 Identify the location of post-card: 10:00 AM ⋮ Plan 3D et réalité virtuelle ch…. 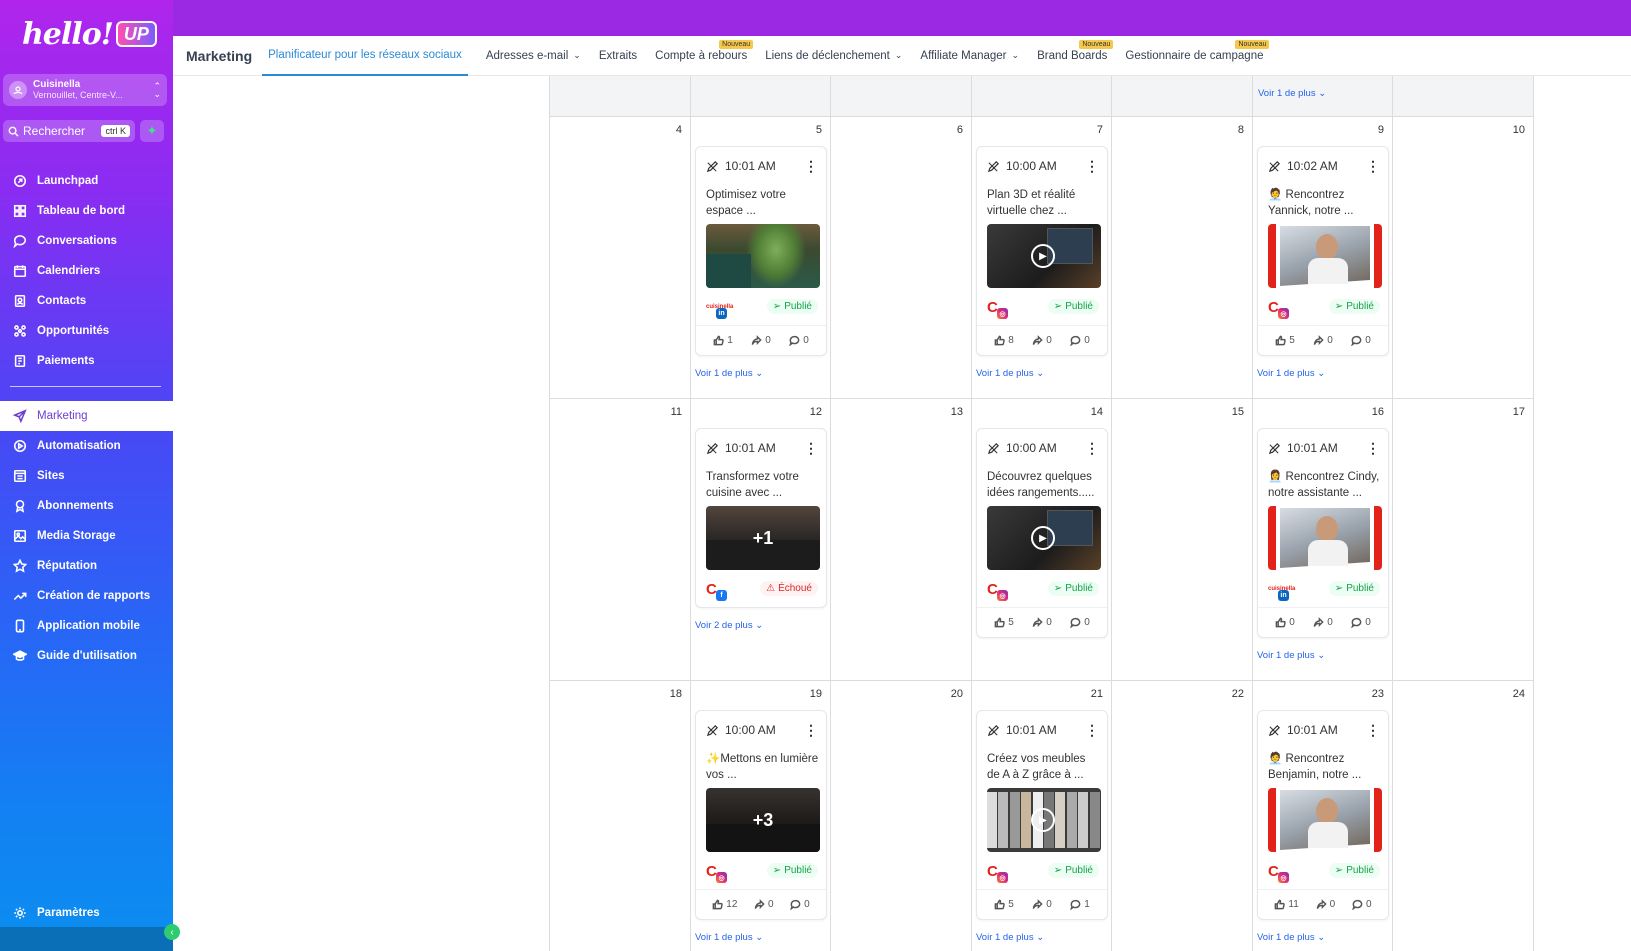
(1042, 251).